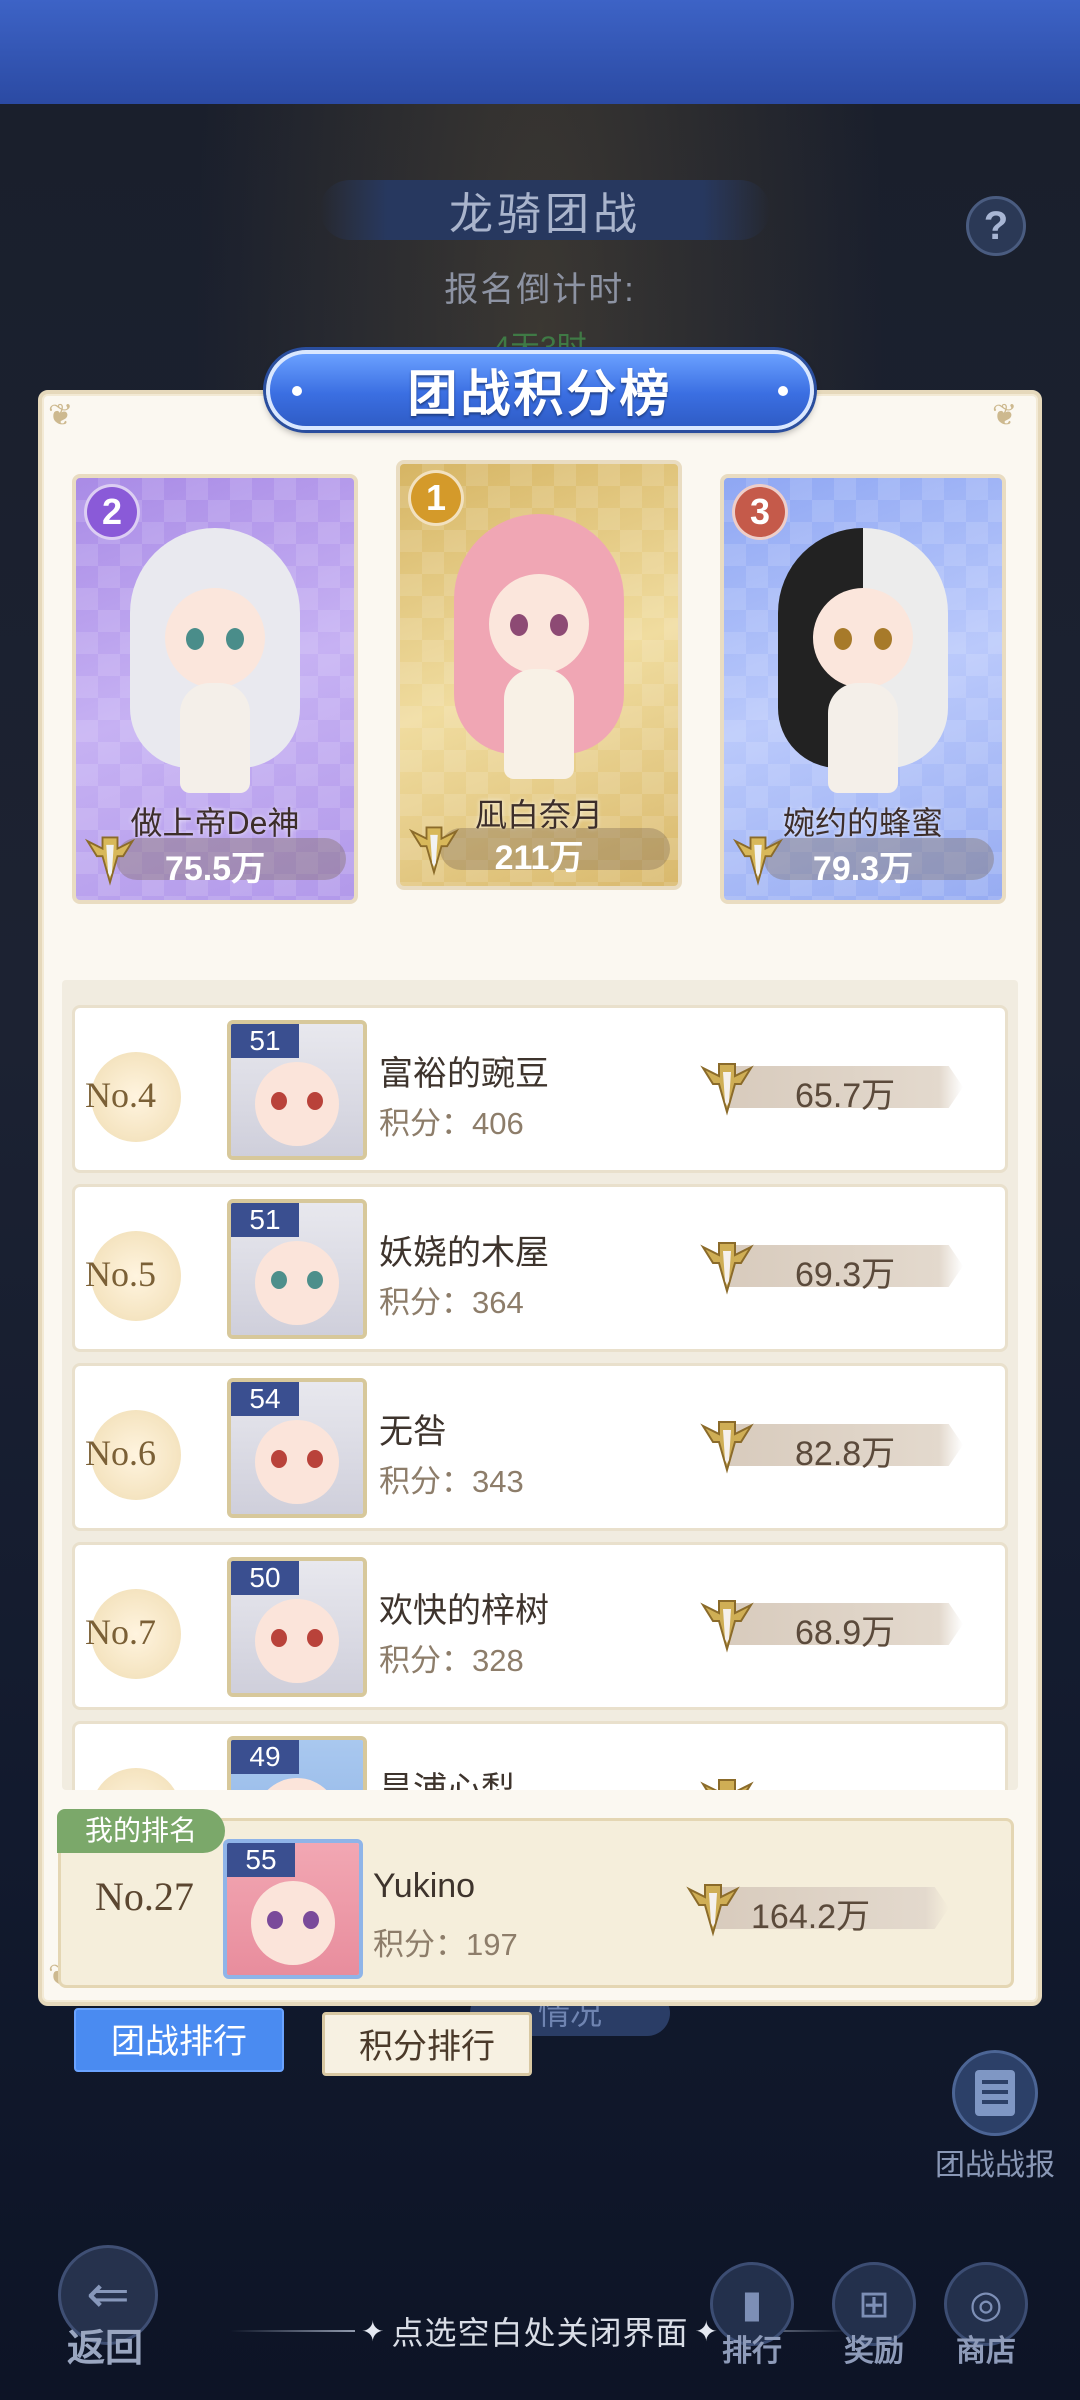 The width and height of the screenshot is (1080, 2400). I want to click on combat-power: 82.8万, so click(845, 1454).